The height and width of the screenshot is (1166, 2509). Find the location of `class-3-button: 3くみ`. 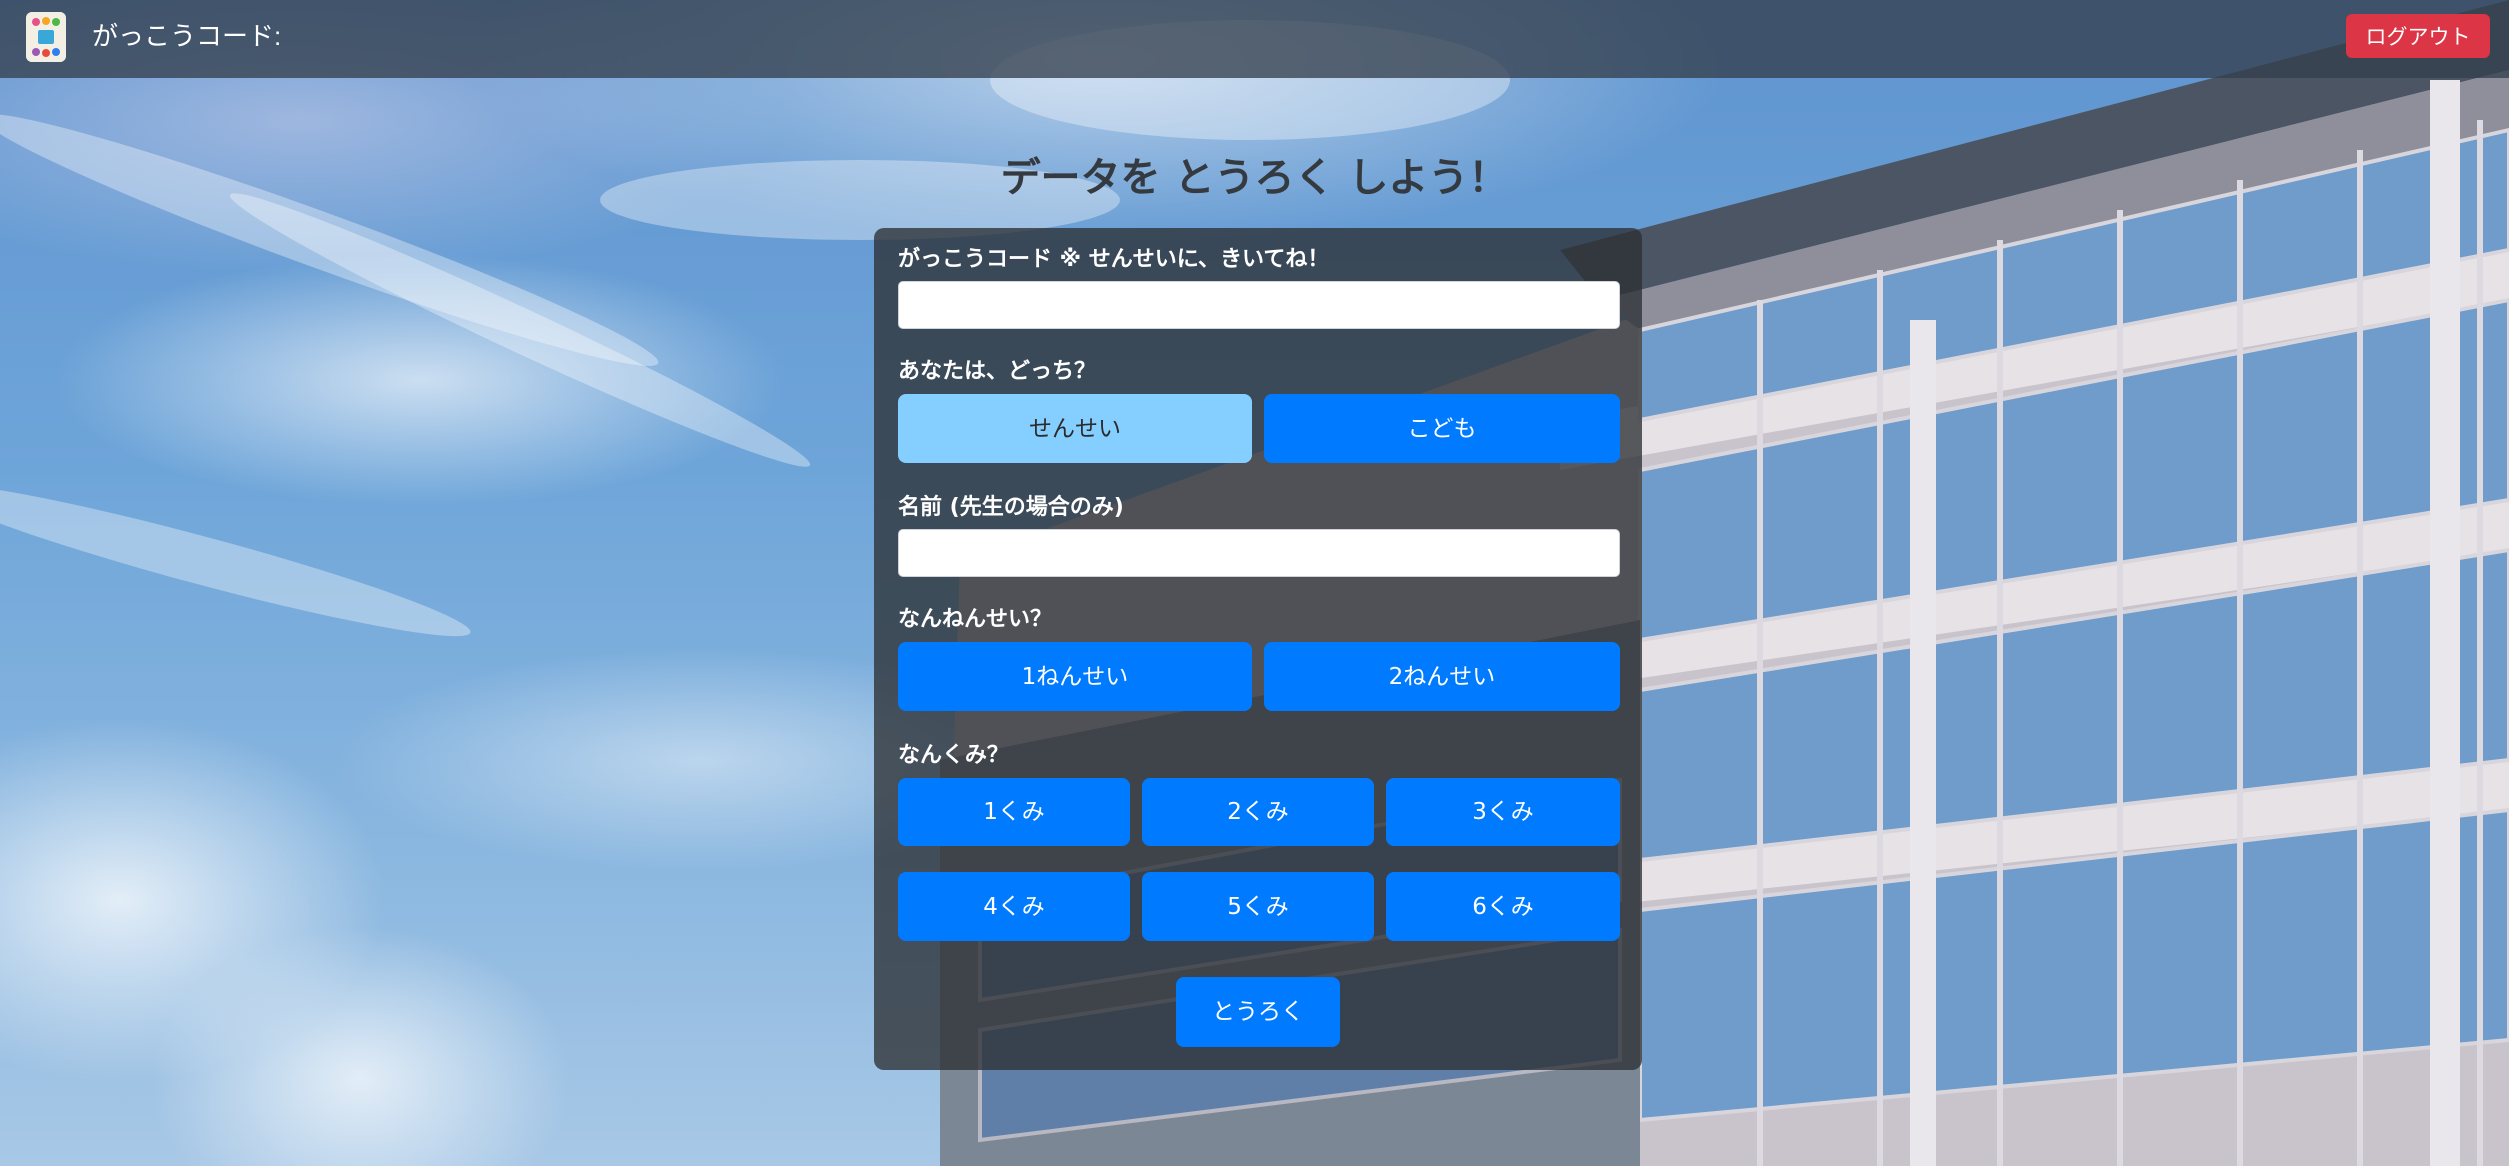

class-3-button: 3くみ is located at coordinates (1503, 812).